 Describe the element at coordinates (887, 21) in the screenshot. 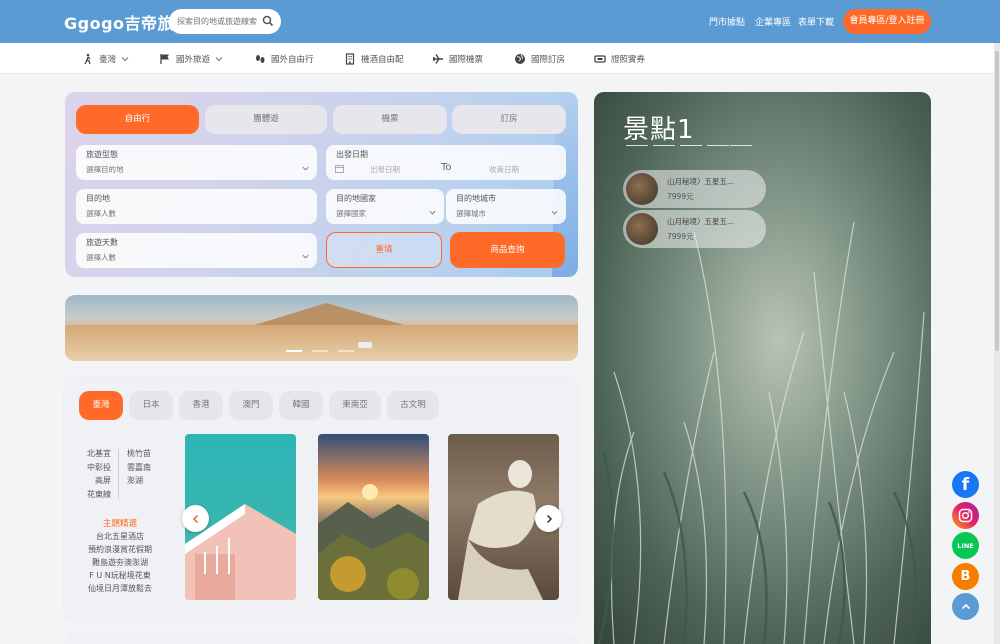

I see `login-button: 會員專區/登入註冊` at that location.